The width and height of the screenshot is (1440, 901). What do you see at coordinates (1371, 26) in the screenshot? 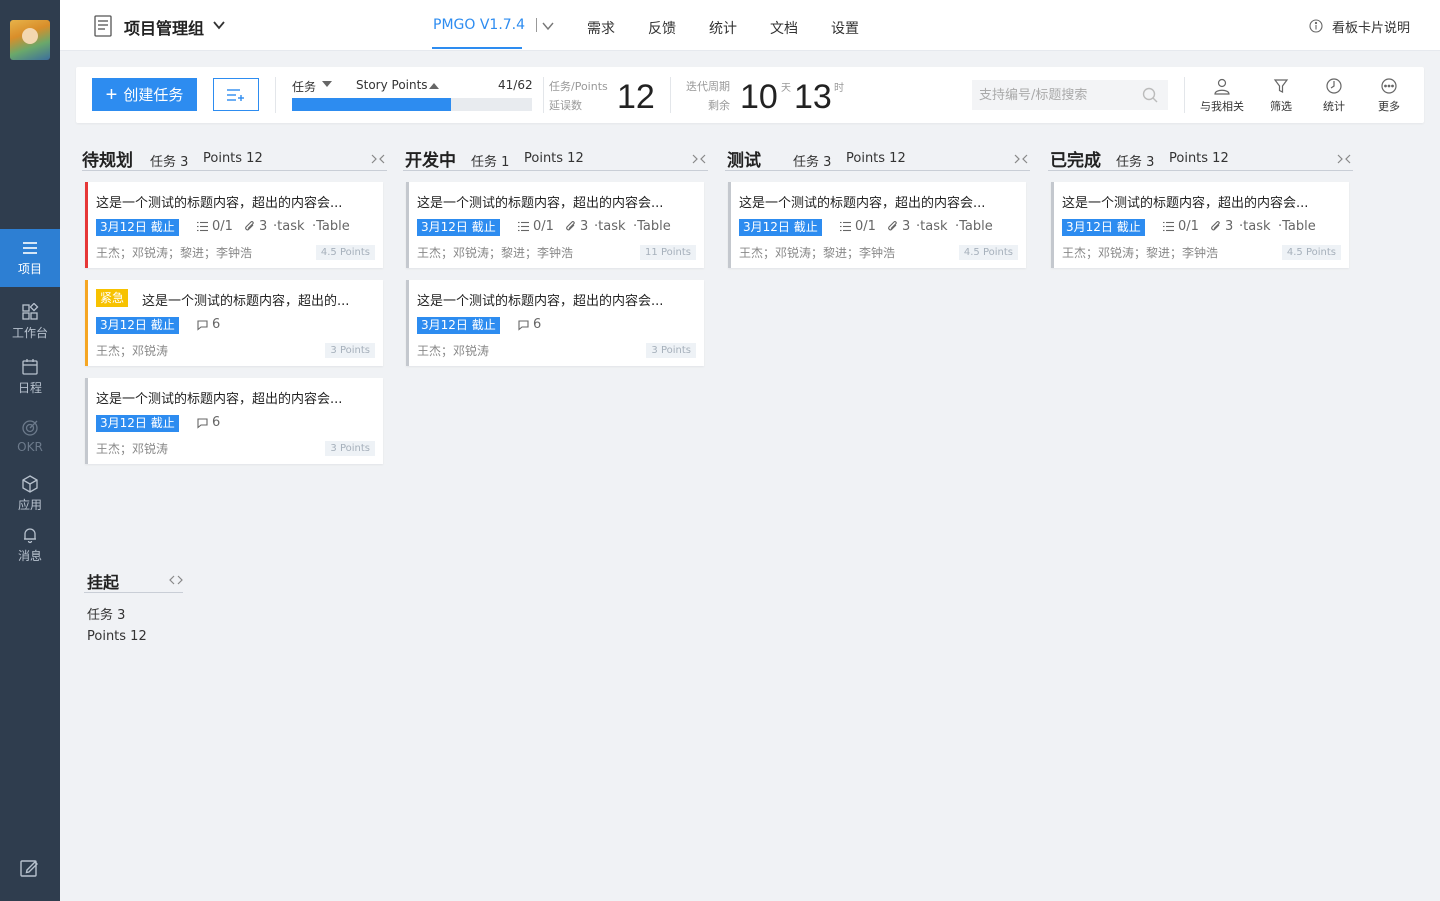
I see `kanban-help-link: 看板卡片说明` at bounding box center [1371, 26].